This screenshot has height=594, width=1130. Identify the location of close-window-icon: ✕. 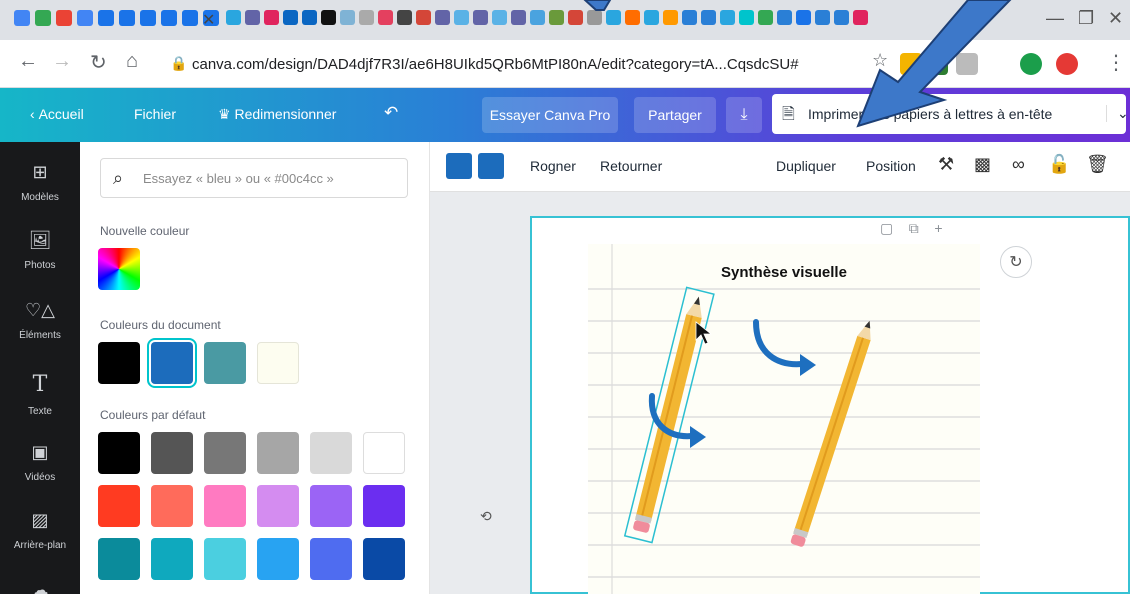
(1115, 18).